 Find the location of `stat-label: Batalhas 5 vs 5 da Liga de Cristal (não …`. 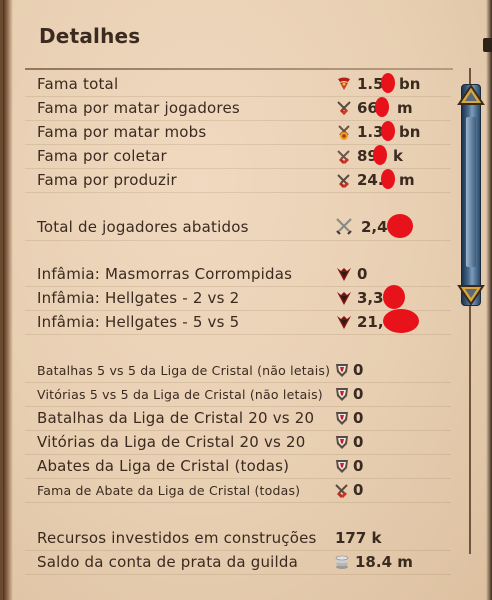

stat-label: Batalhas 5 vs 5 da Liga de Cristal (não … is located at coordinates (184, 370).